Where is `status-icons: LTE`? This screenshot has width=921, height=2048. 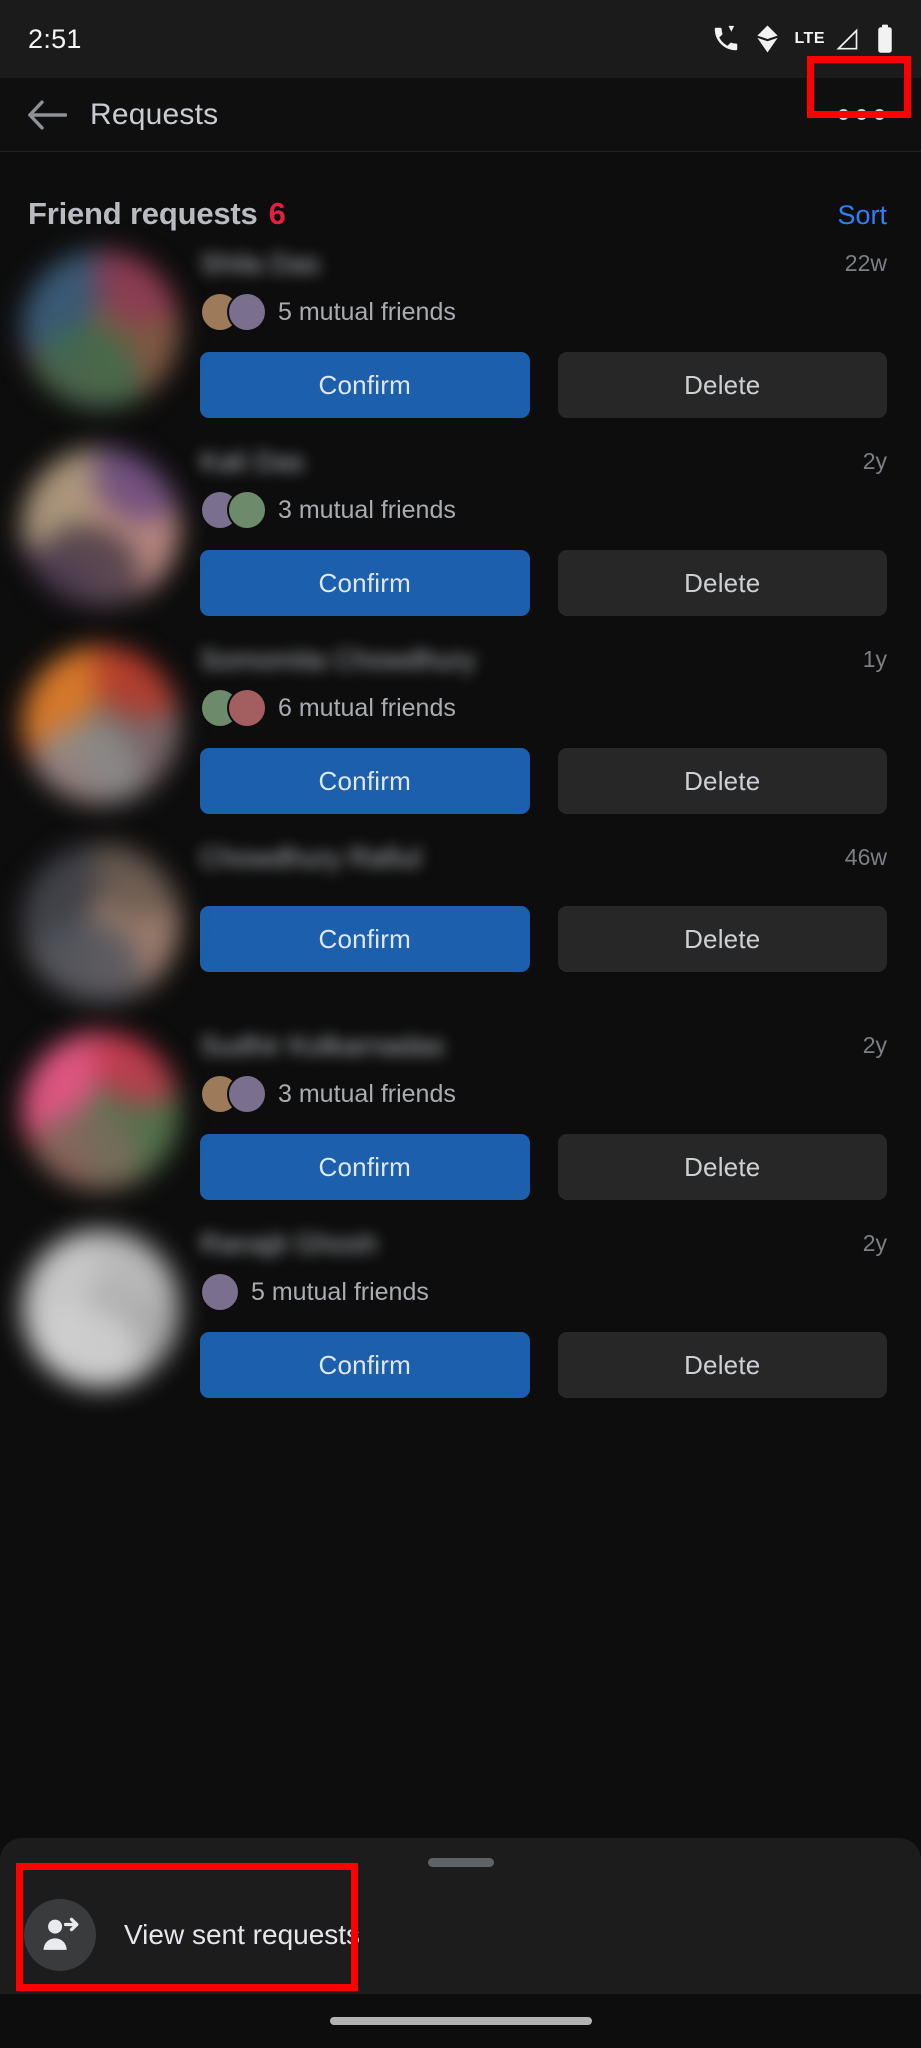
status-icons: LTE is located at coordinates (803, 39).